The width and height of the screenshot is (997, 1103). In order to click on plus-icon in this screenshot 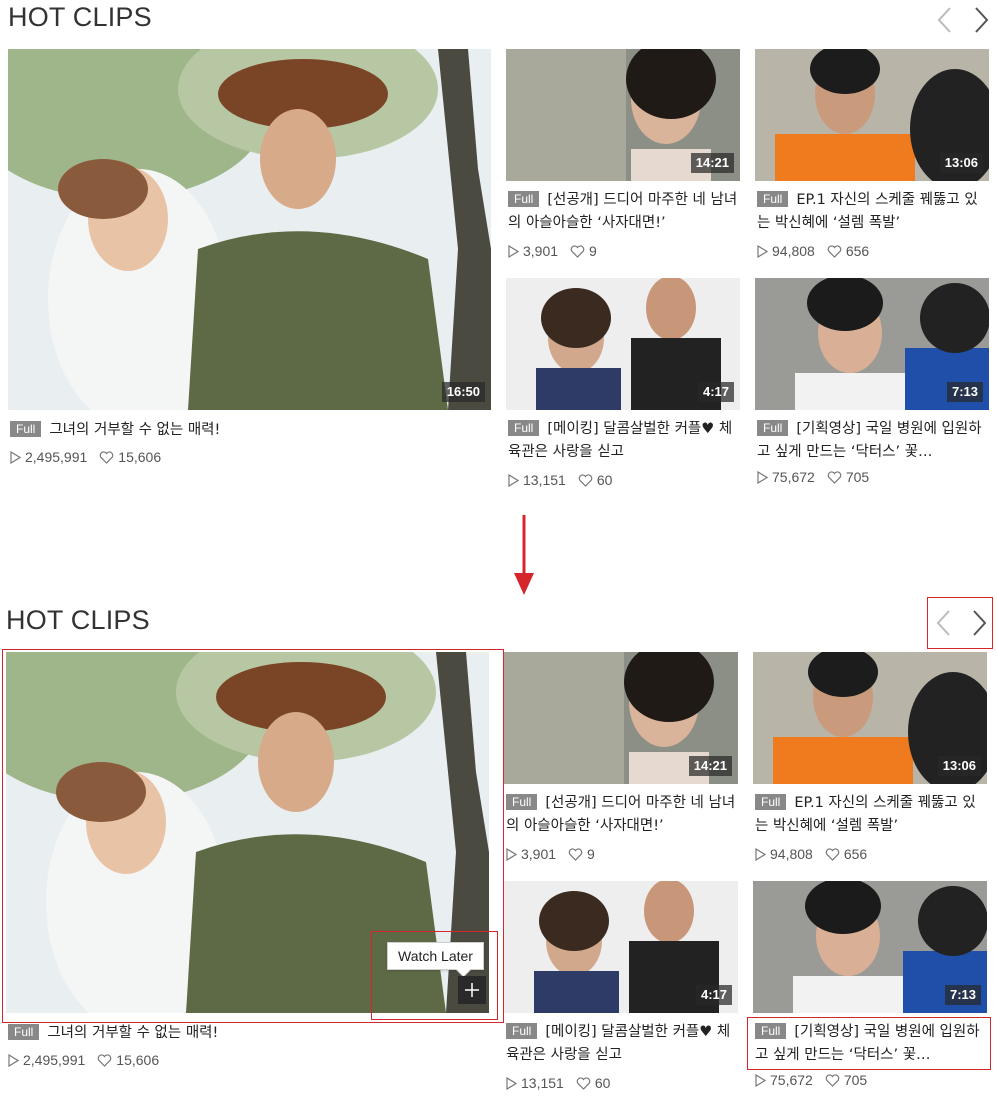, I will do `click(472, 990)`.